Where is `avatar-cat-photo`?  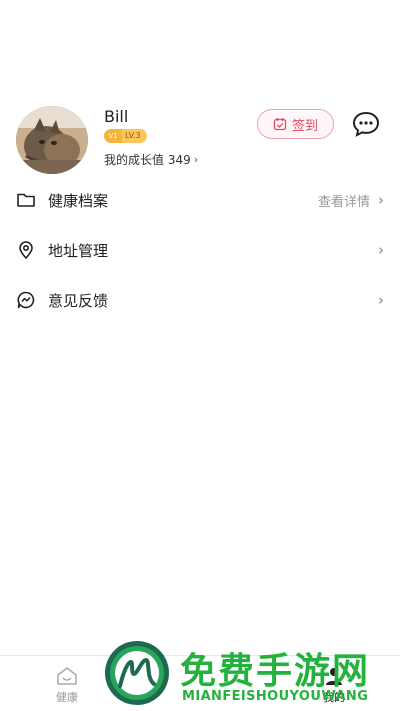
avatar-cat-photo is located at coordinates (52, 140).